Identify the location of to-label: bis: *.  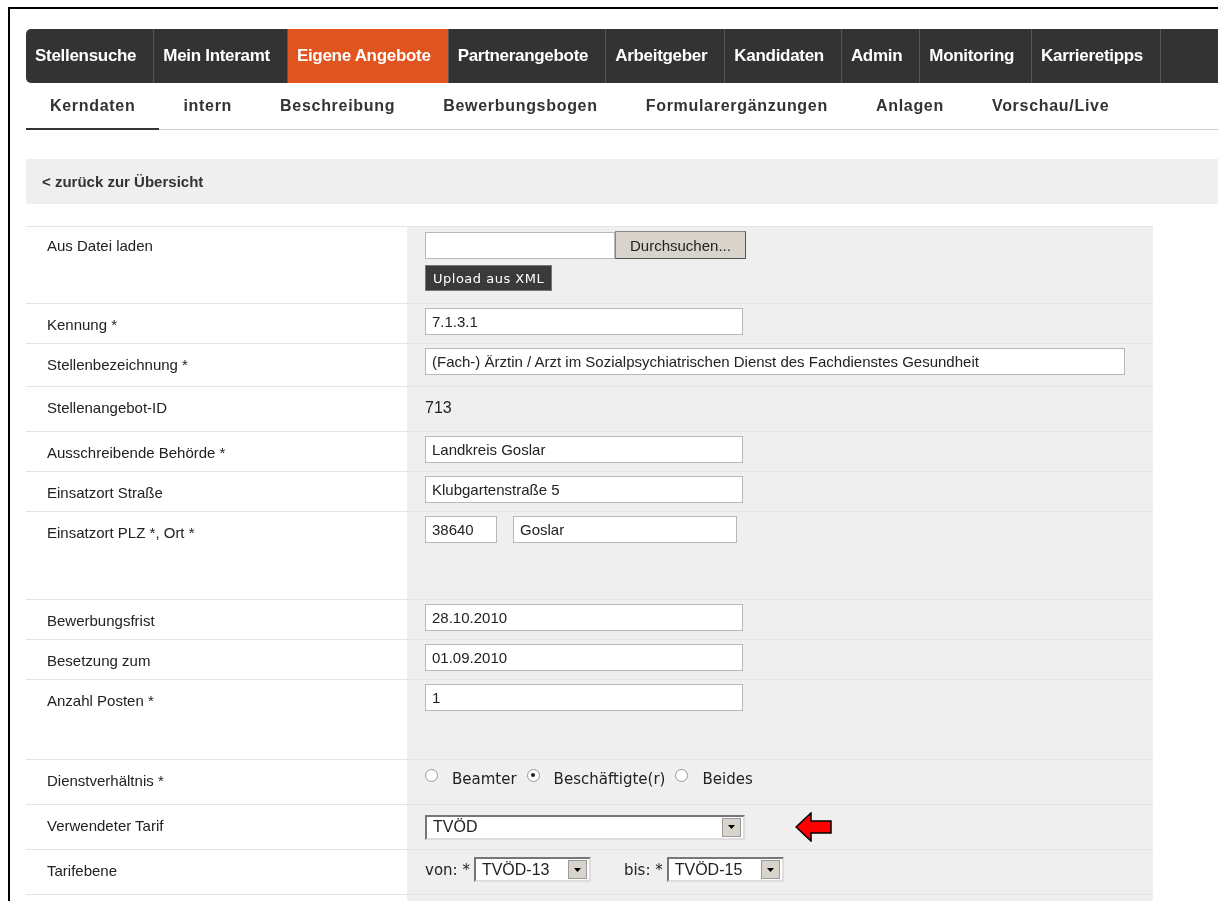
(643, 869).